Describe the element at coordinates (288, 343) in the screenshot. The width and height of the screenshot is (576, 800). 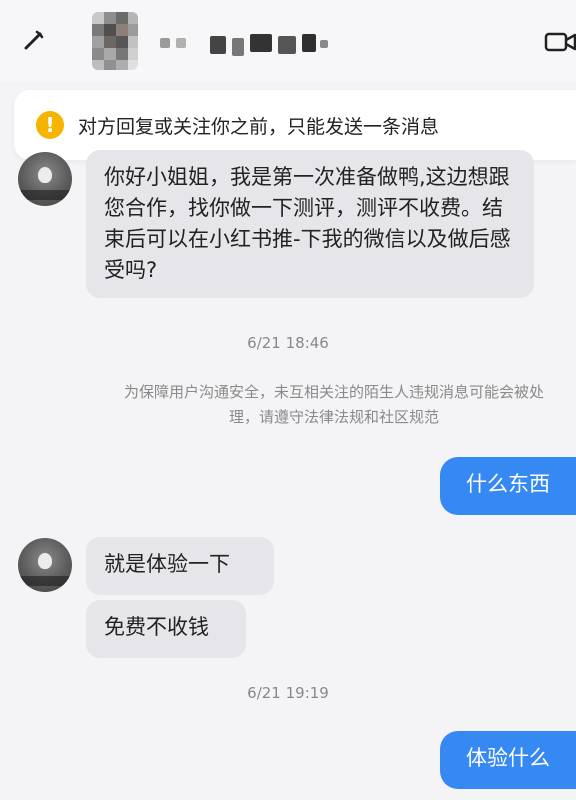
I see `message-timestamp: 6/21 18:46` at that location.